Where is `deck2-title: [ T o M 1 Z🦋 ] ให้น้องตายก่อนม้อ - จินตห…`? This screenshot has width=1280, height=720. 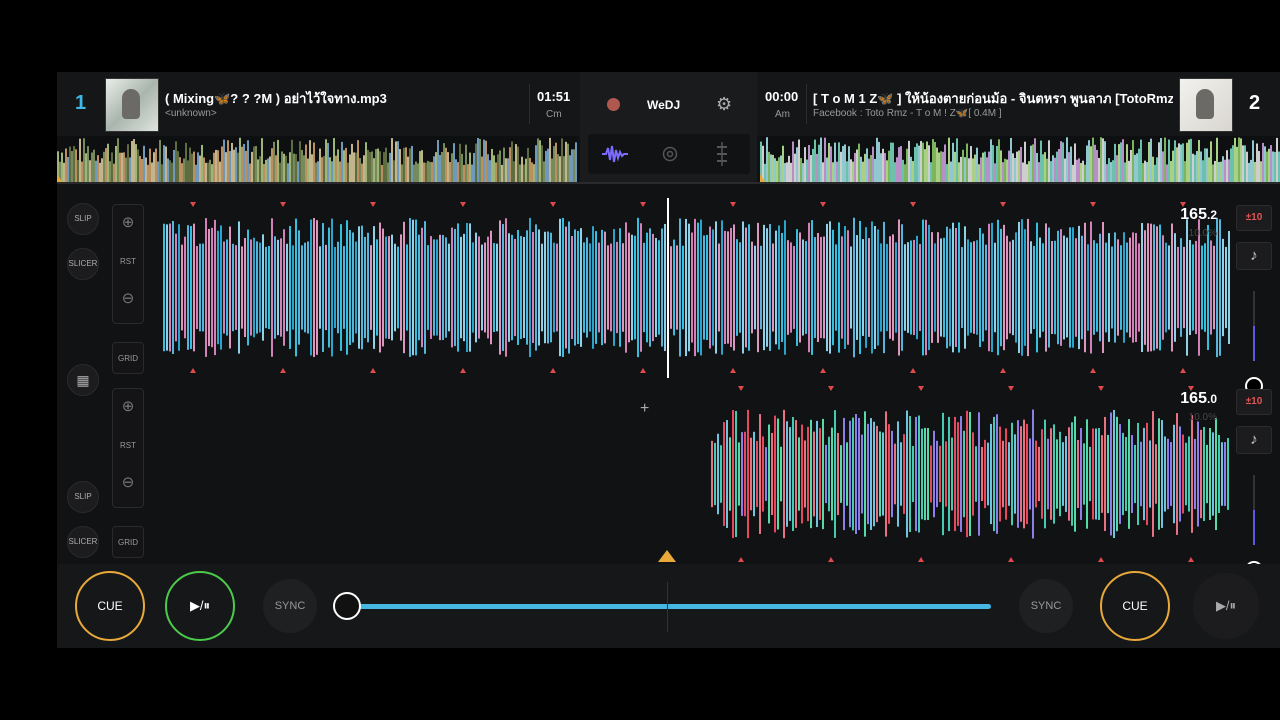
deck2-title: [ T o M 1 Z🦋 ] ให้น้องตายก่อนม้อ - จินตห… is located at coordinates (993, 98).